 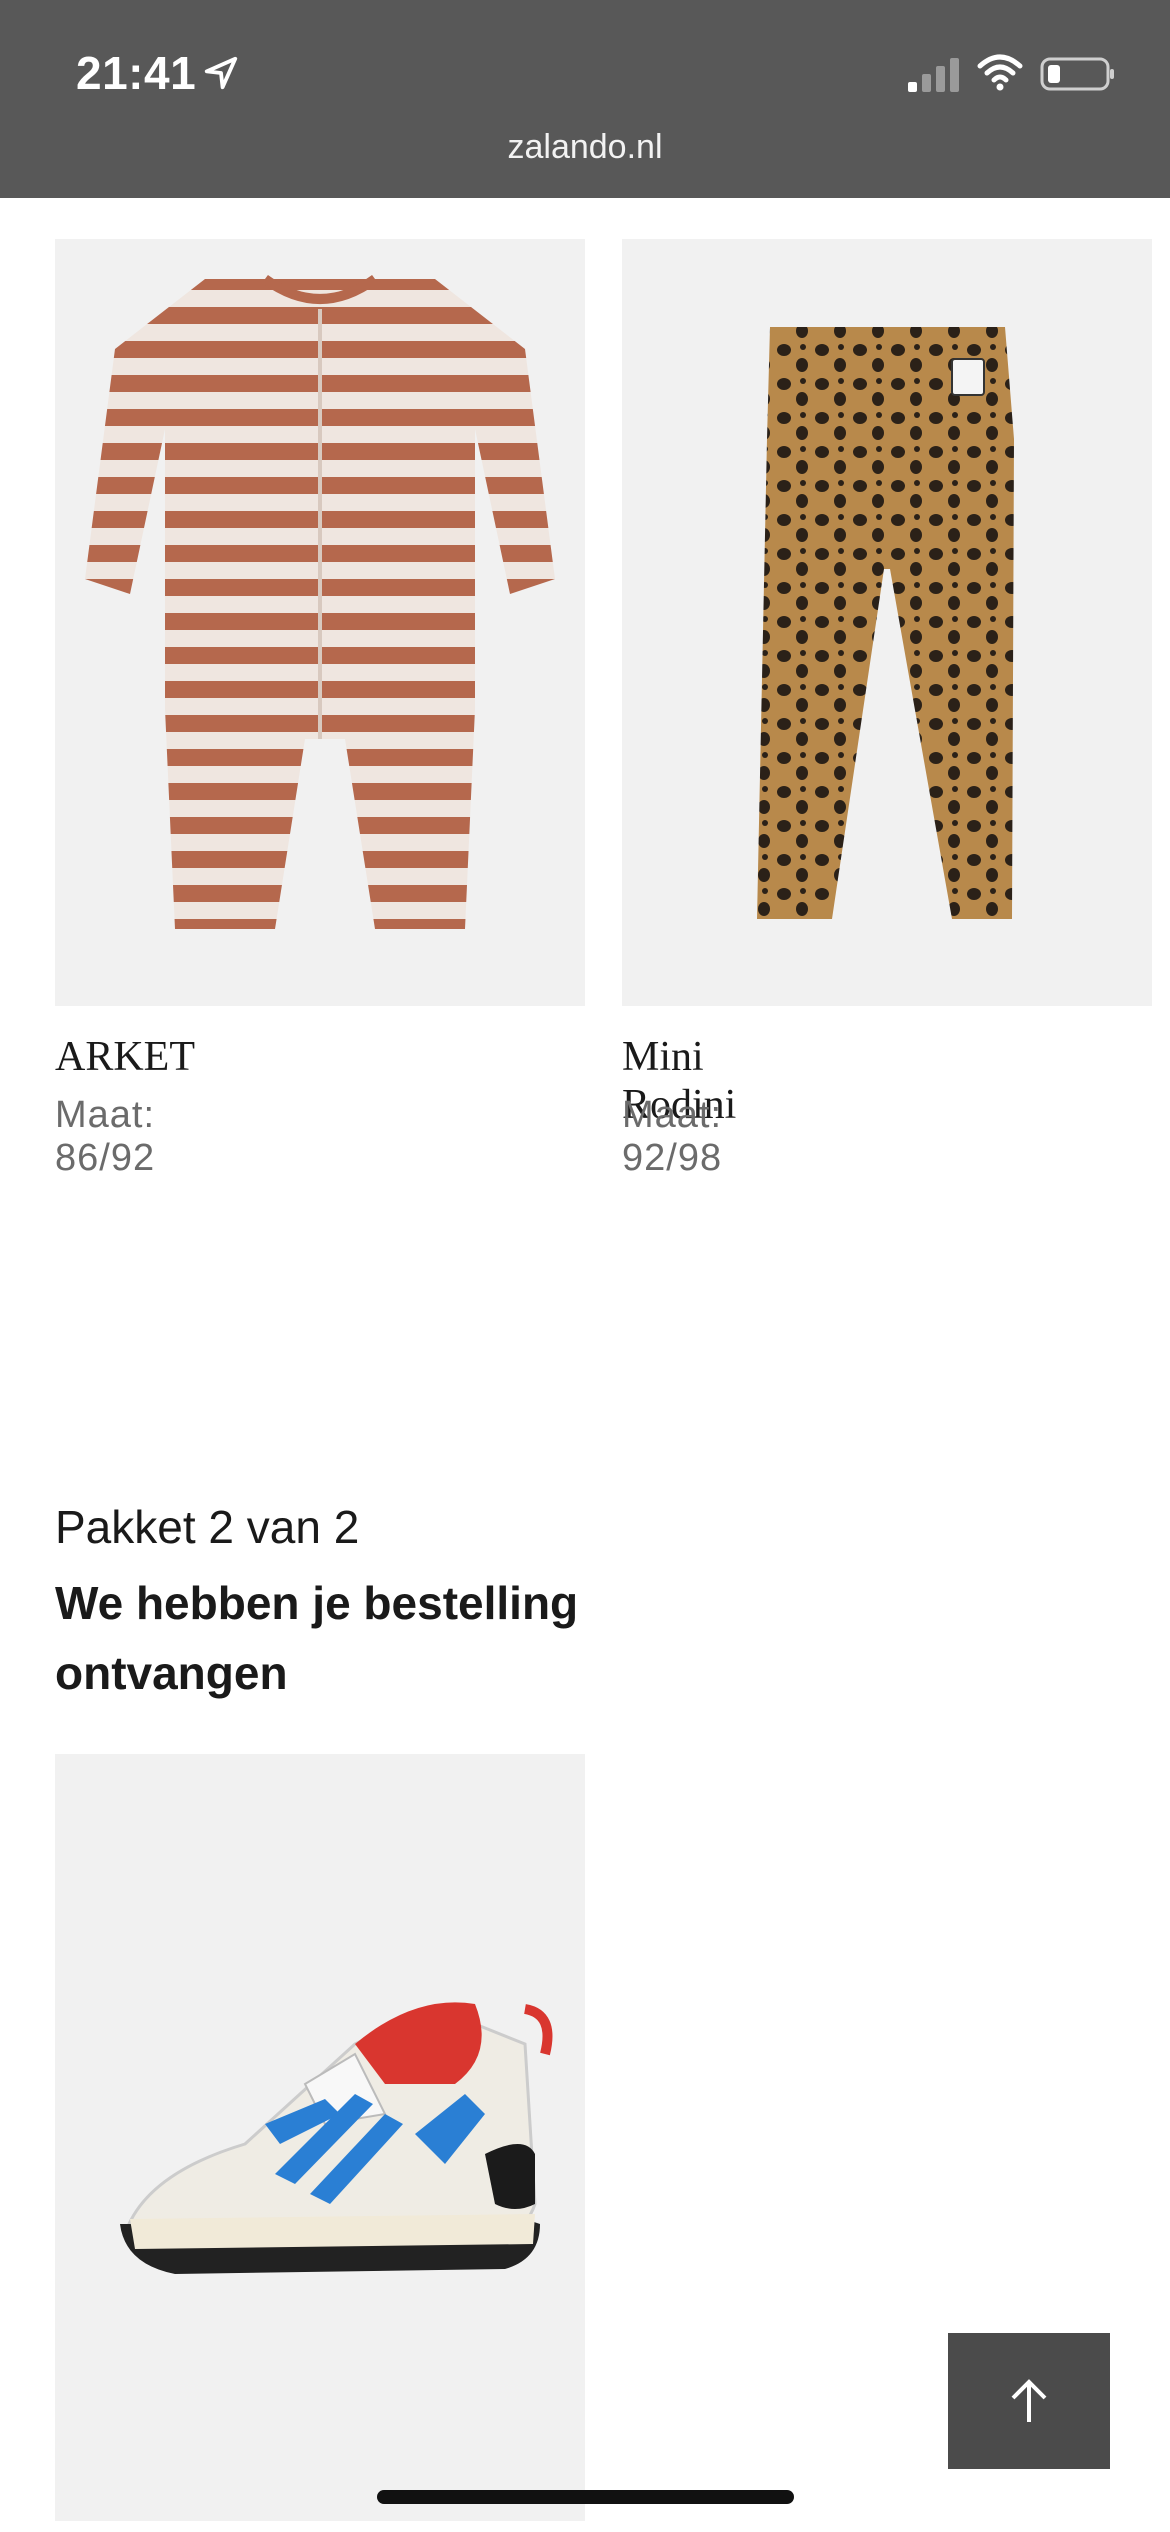 I want to click on arrow-up-icon, so click(x=1029, y=2400).